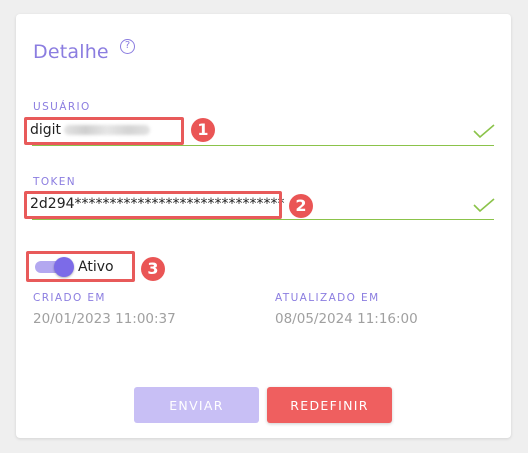 The width and height of the screenshot is (528, 453). I want to click on token-field-label: TOKEN, so click(55, 182).